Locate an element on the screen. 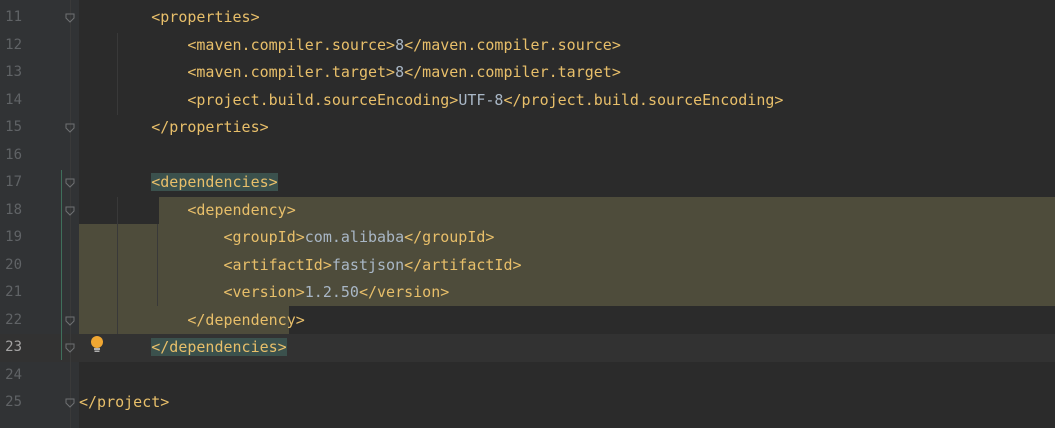 The height and width of the screenshot is (428, 1055). xml-tag: </artifactId> is located at coordinates (463, 264).